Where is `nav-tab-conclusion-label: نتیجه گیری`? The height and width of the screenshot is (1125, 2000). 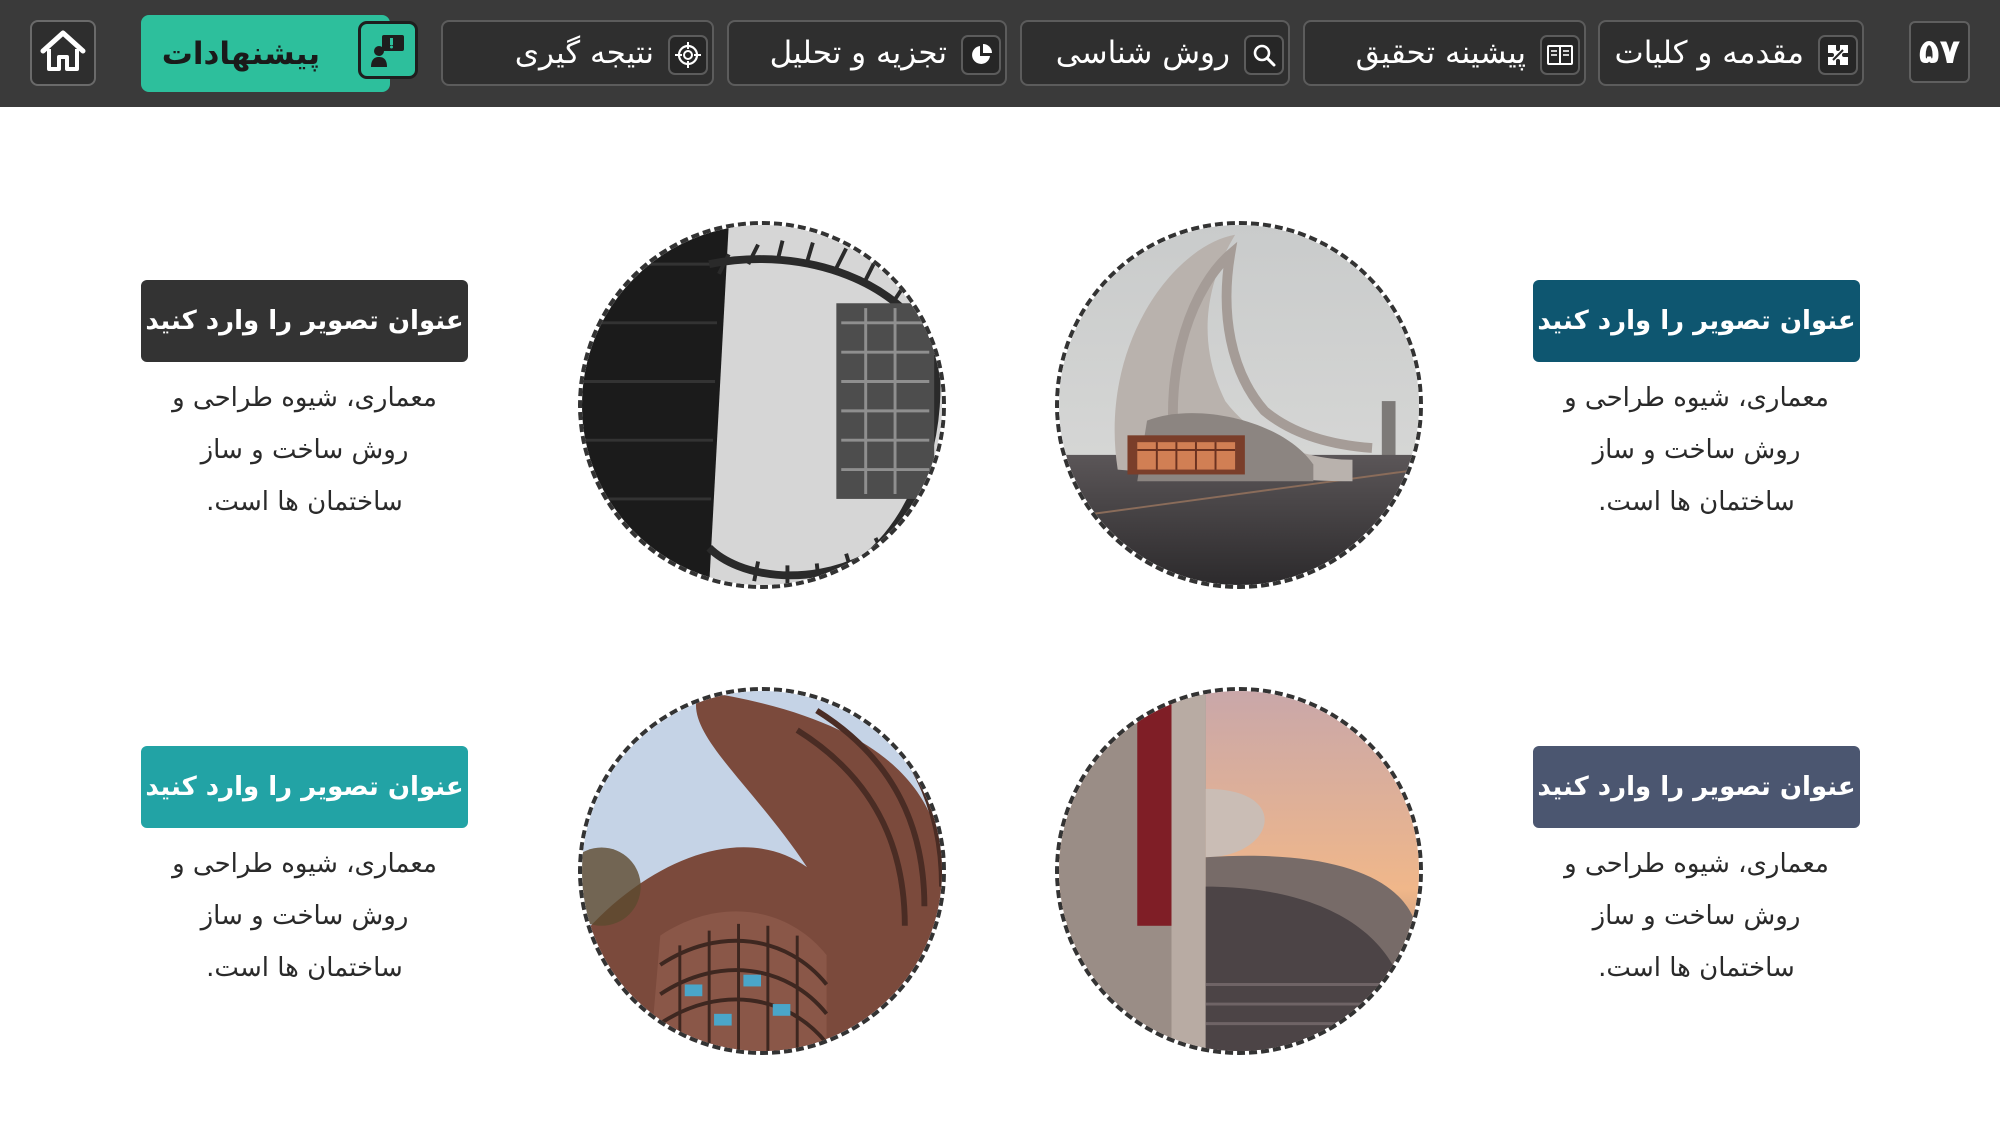
nav-tab-conclusion-label: نتیجه گیری is located at coordinates (584, 53).